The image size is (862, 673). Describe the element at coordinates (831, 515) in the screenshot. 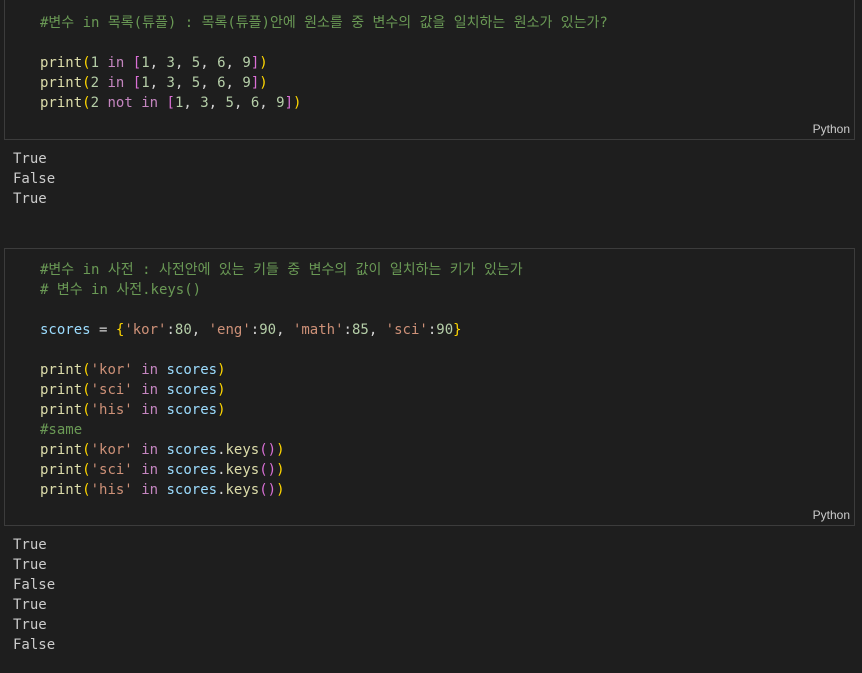

I see `language-label-2: Python` at that location.